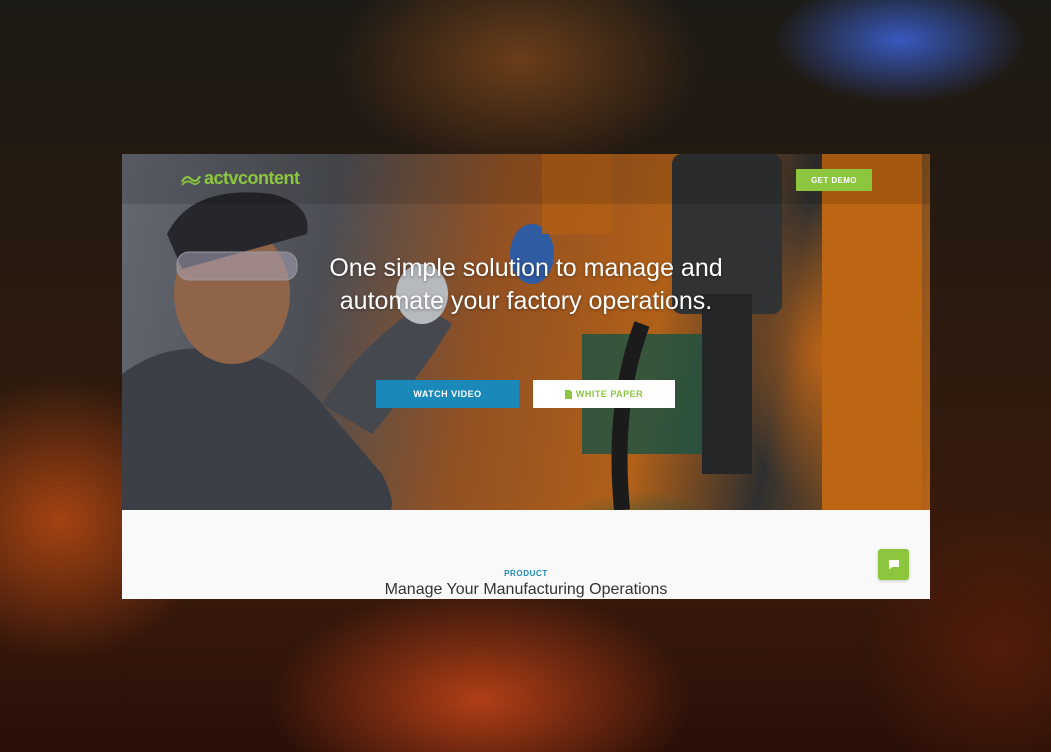 Image resolution: width=1051 pixels, height=752 pixels. I want to click on chat-bubble-icon, so click(893, 565).